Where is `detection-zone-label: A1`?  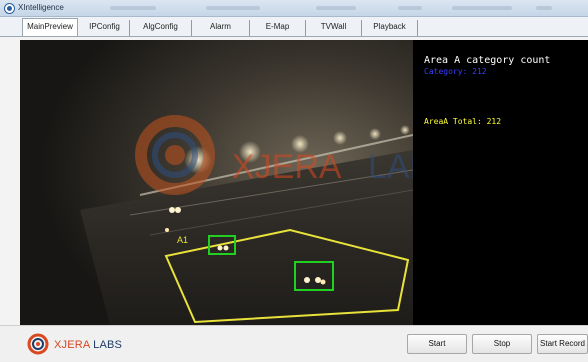 detection-zone-label: A1 is located at coordinates (182, 240).